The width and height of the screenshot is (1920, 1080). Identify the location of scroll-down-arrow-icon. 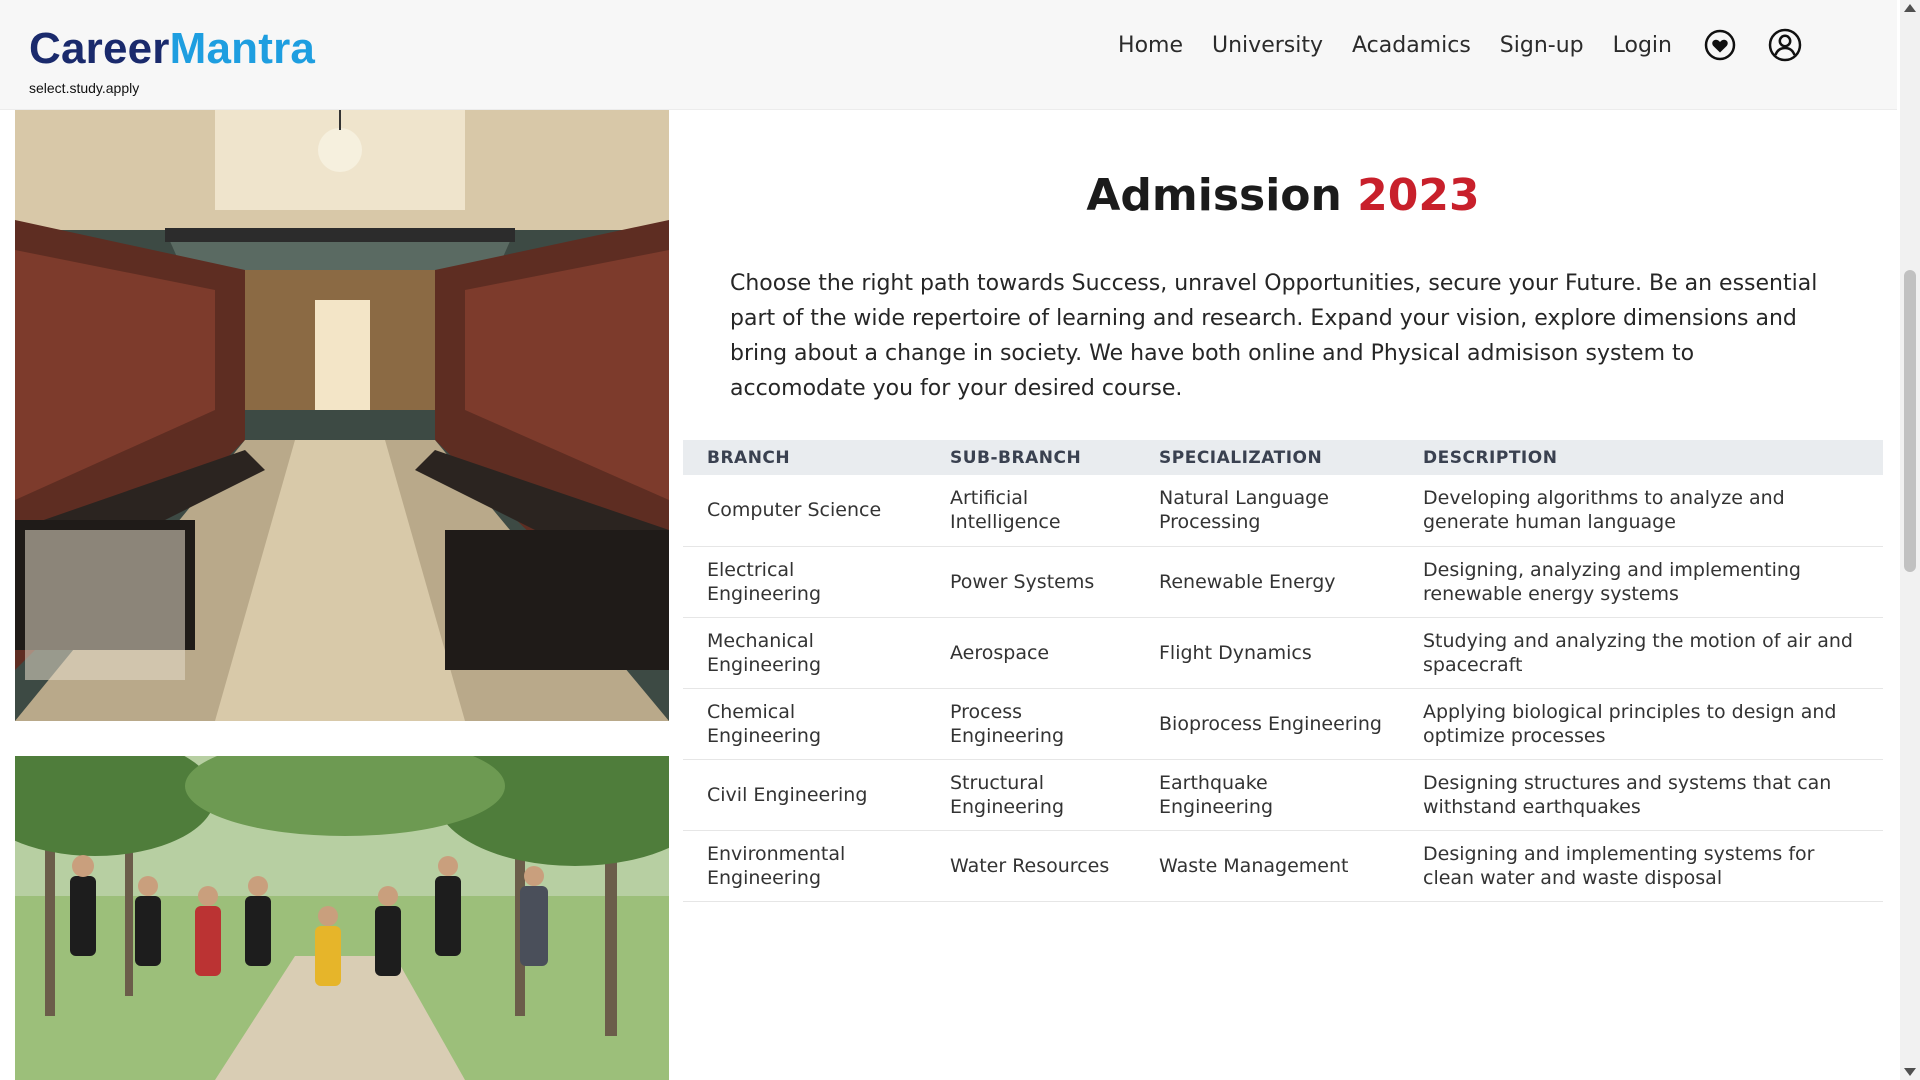
(1910, 1072).